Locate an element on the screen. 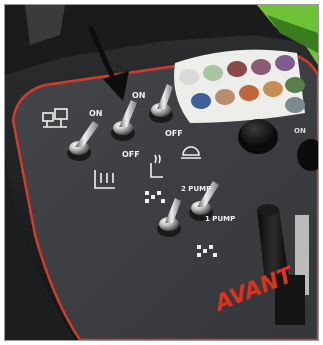 The image size is (323, 345). side-label: ON is located at coordinates (300, 131).